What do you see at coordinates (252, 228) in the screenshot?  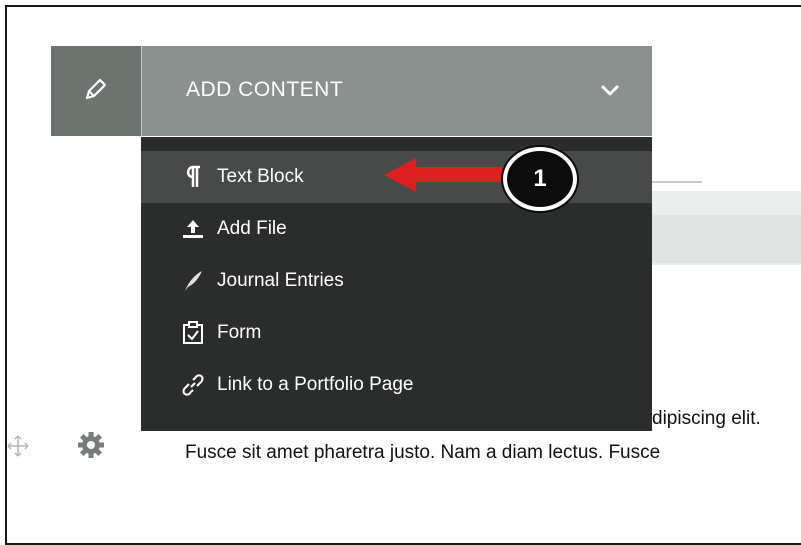 I see `menu-item-label: Add File` at bounding box center [252, 228].